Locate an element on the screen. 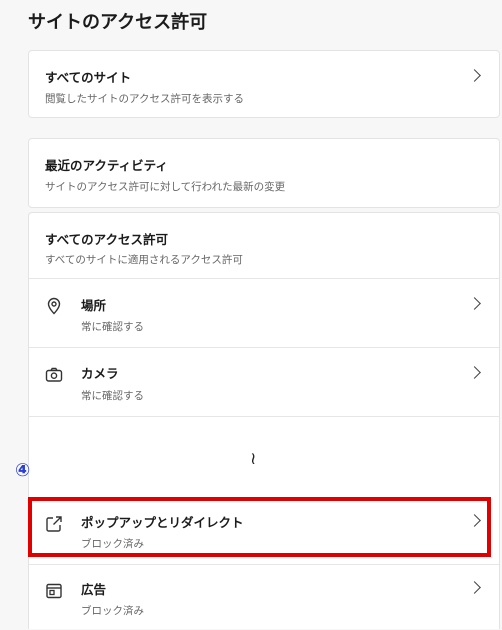 The width and height of the screenshot is (502, 630). permission-item-ads: 広告 ブロック済み is located at coordinates (264, 597).